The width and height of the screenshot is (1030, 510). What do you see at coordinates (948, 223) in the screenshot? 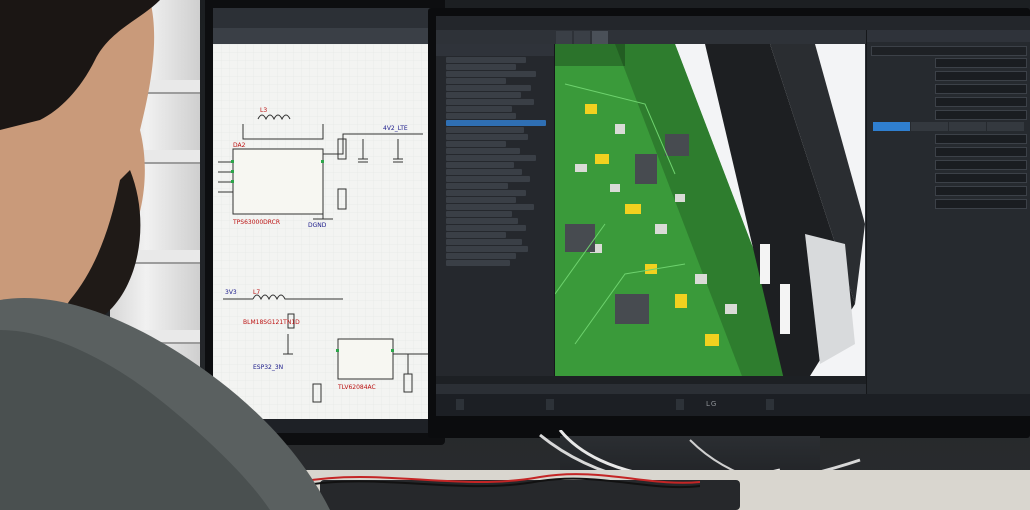
I see `properties-panel` at bounding box center [948, 223].